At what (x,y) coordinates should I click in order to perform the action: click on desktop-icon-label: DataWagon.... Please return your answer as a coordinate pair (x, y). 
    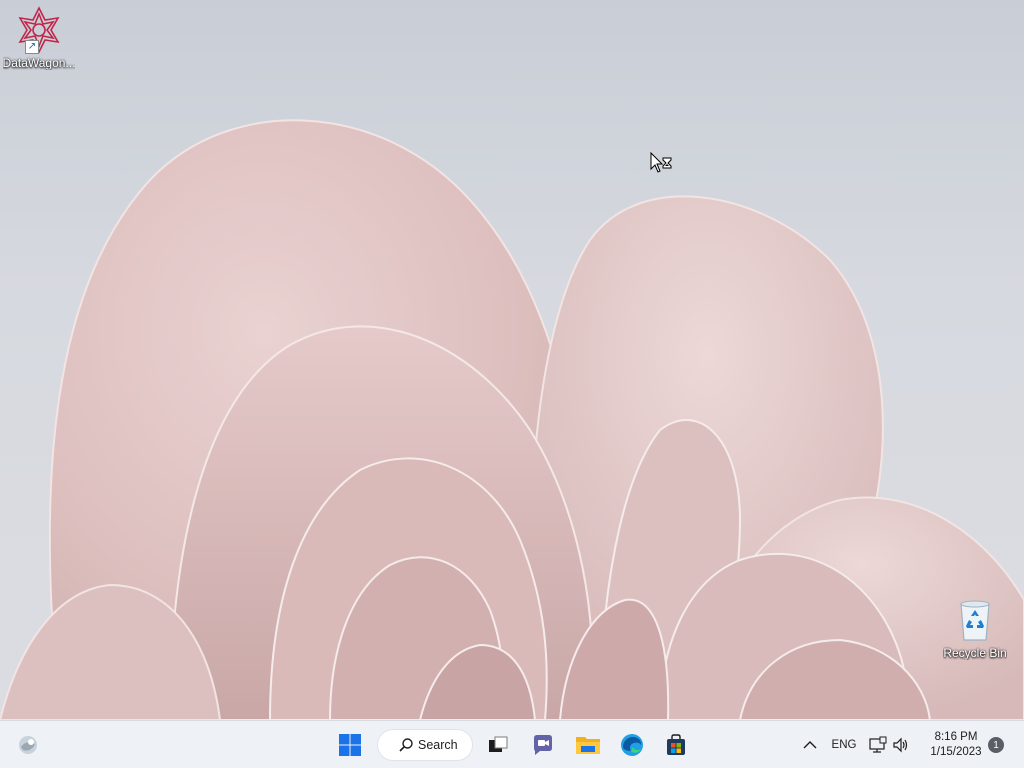
    Looking at the image, I should click on (39, 63).